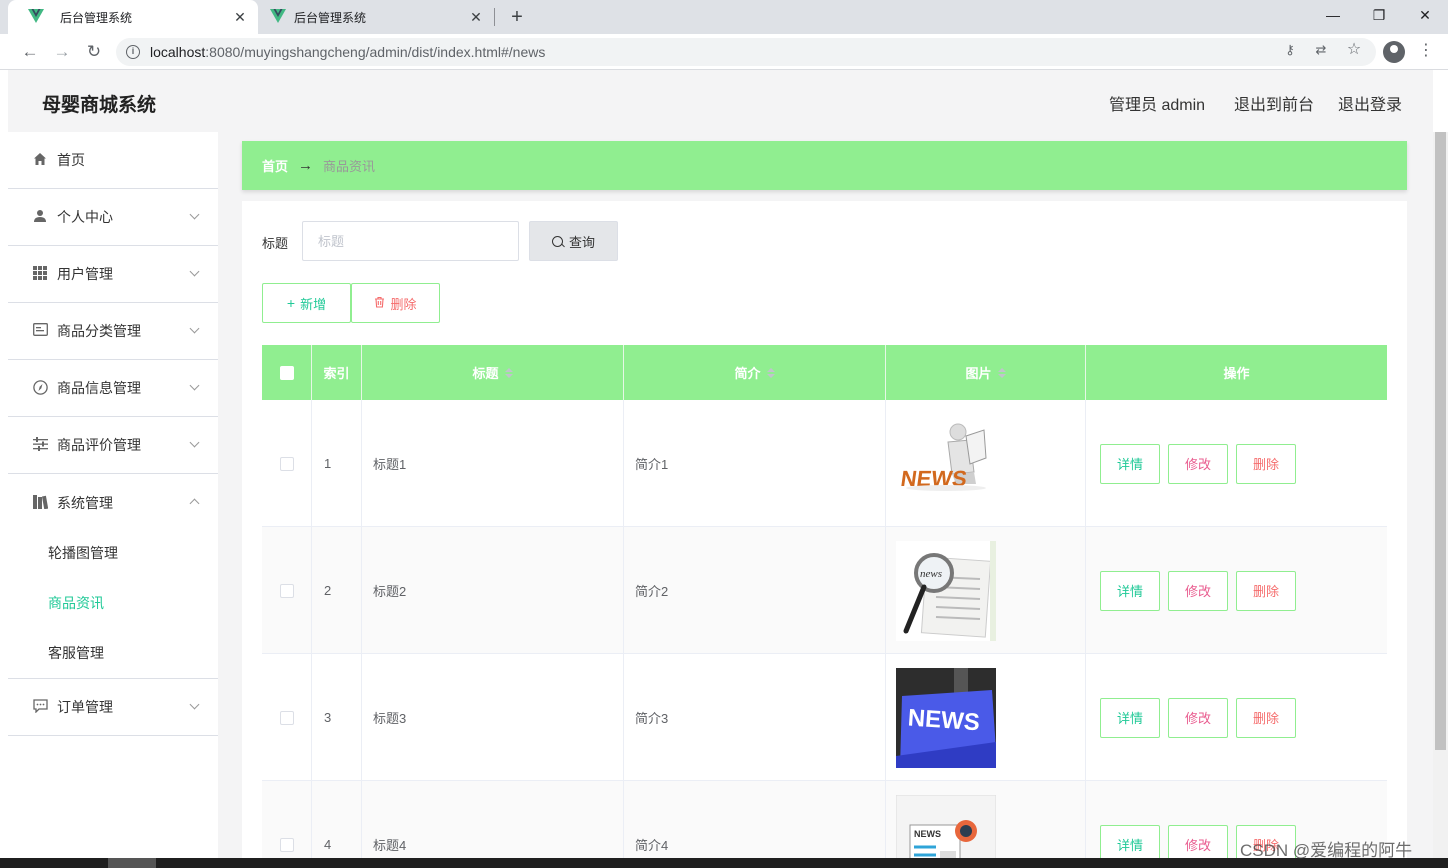 Image resolution: width=1448 pixels, height=868 pixels. I want to click on batch-delete-button: 删除, so click(395, 303).